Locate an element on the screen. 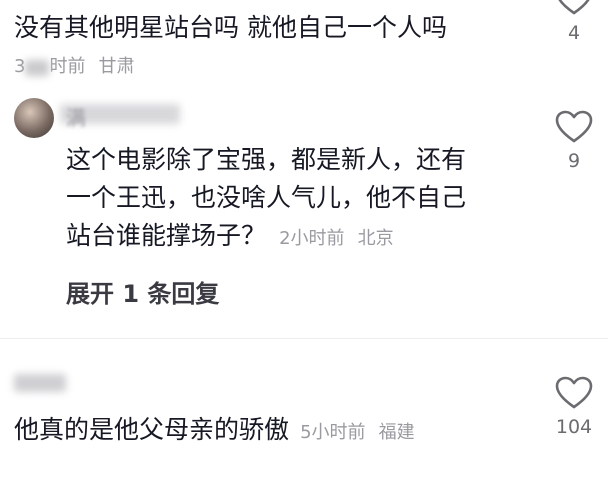 Image resolution: width=608 pixels, height=480 pixels. like-button: 4 is located at coordinates (574, 22).